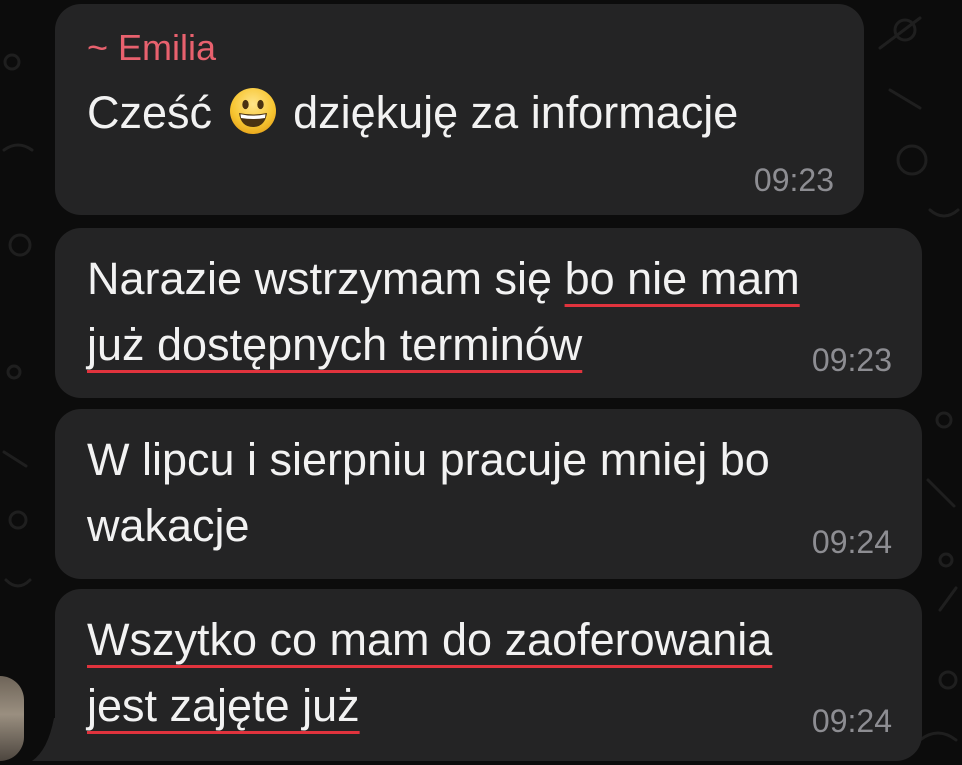  What do you see at coordinates (326, 278) in the screenshot?
I see `message-text-part: Narazie wstrzymam się` at bounding box center [326, 278].